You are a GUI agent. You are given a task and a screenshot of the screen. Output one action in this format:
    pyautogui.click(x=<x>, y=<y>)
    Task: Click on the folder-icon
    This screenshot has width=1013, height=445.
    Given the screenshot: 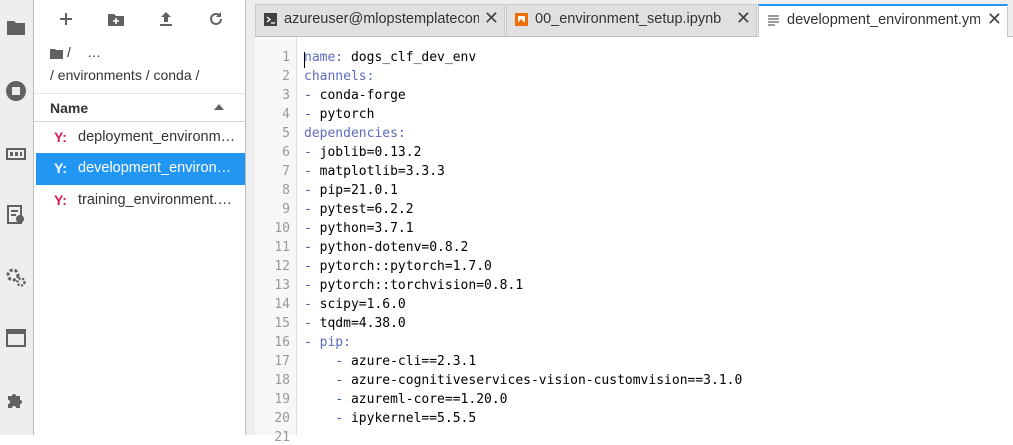 What is the action you would take?
    pyautogui.click(x=16, y=27)
    